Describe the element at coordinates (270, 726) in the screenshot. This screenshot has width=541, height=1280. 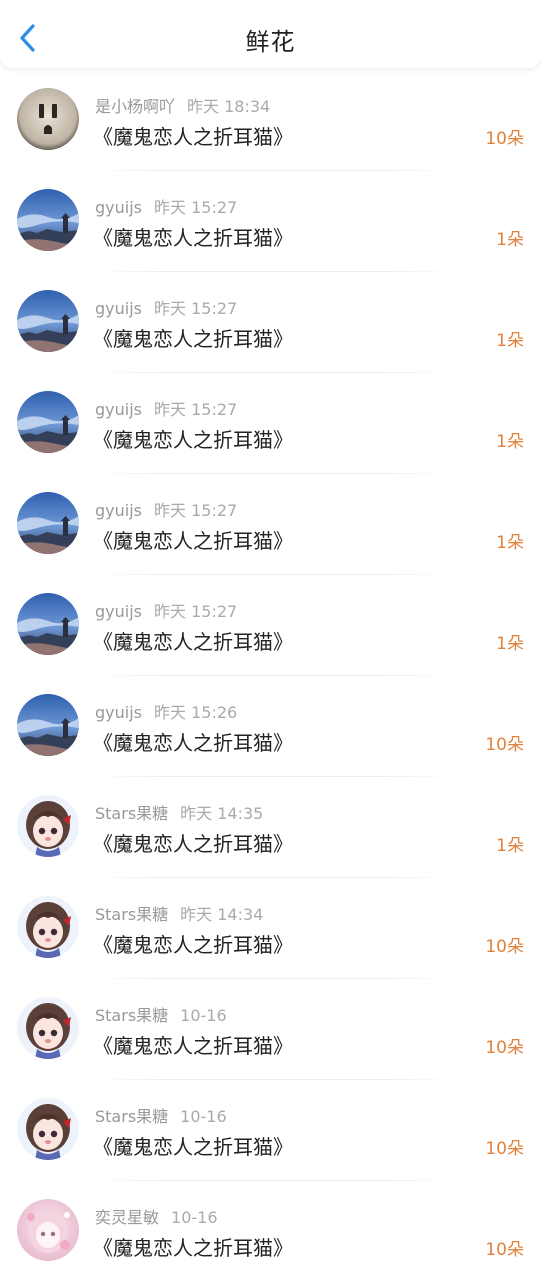
I see `list-item: gyuijs 昨天 15:26 《魔鬼恋人之折耳猫》 10朵` at that location.